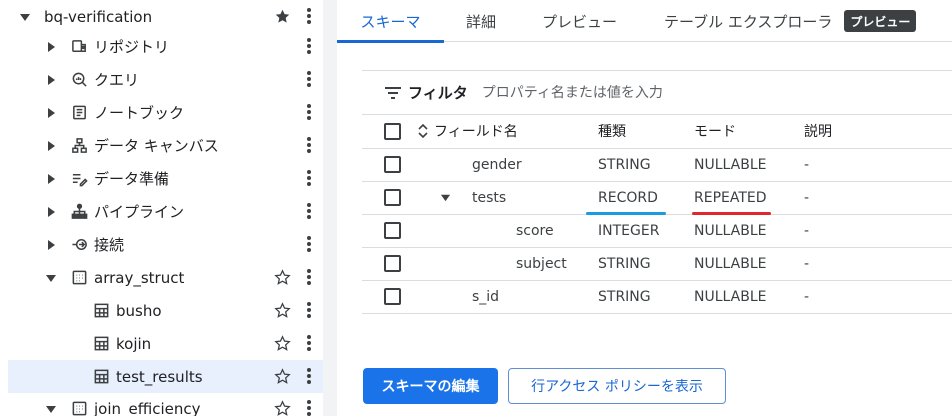  I want to click on tree-item-table-test-results: test_results, so click(165, 376).